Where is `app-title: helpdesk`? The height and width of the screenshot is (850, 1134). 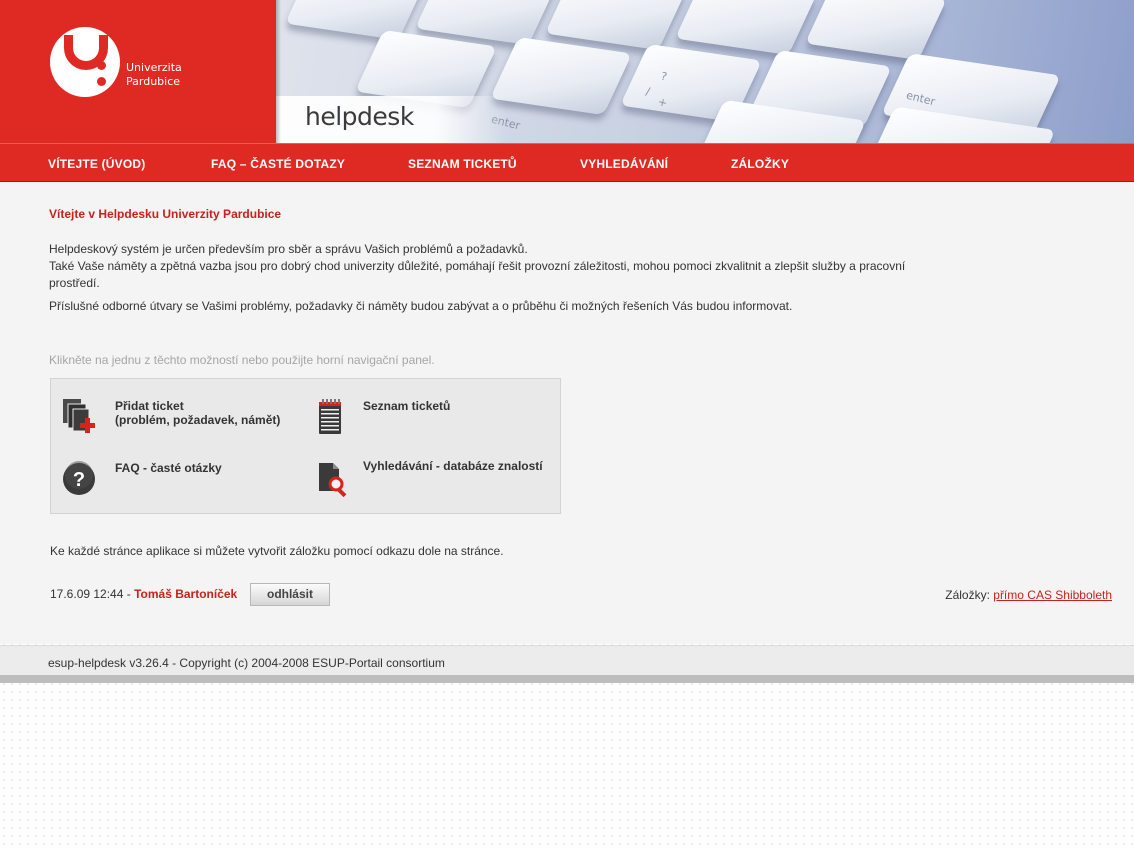 app-title: helpdesk is located at coordinates (359, 116).